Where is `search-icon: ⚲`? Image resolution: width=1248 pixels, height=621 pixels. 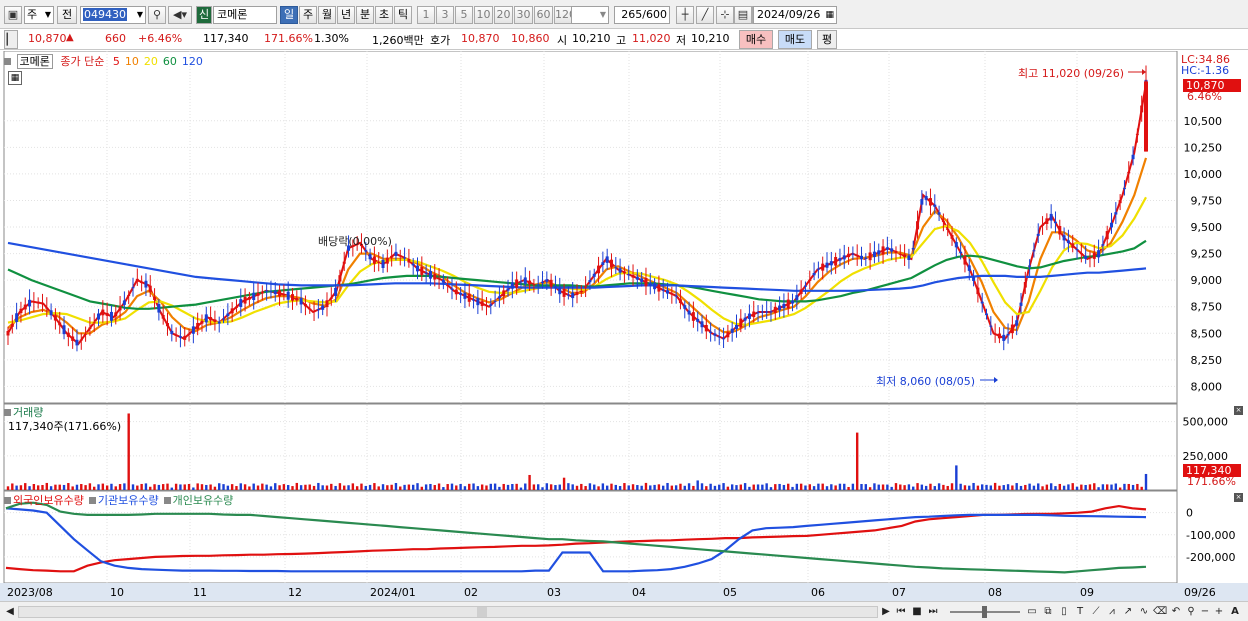 search-icon: ⚲ is located at coordinates (157, 15).